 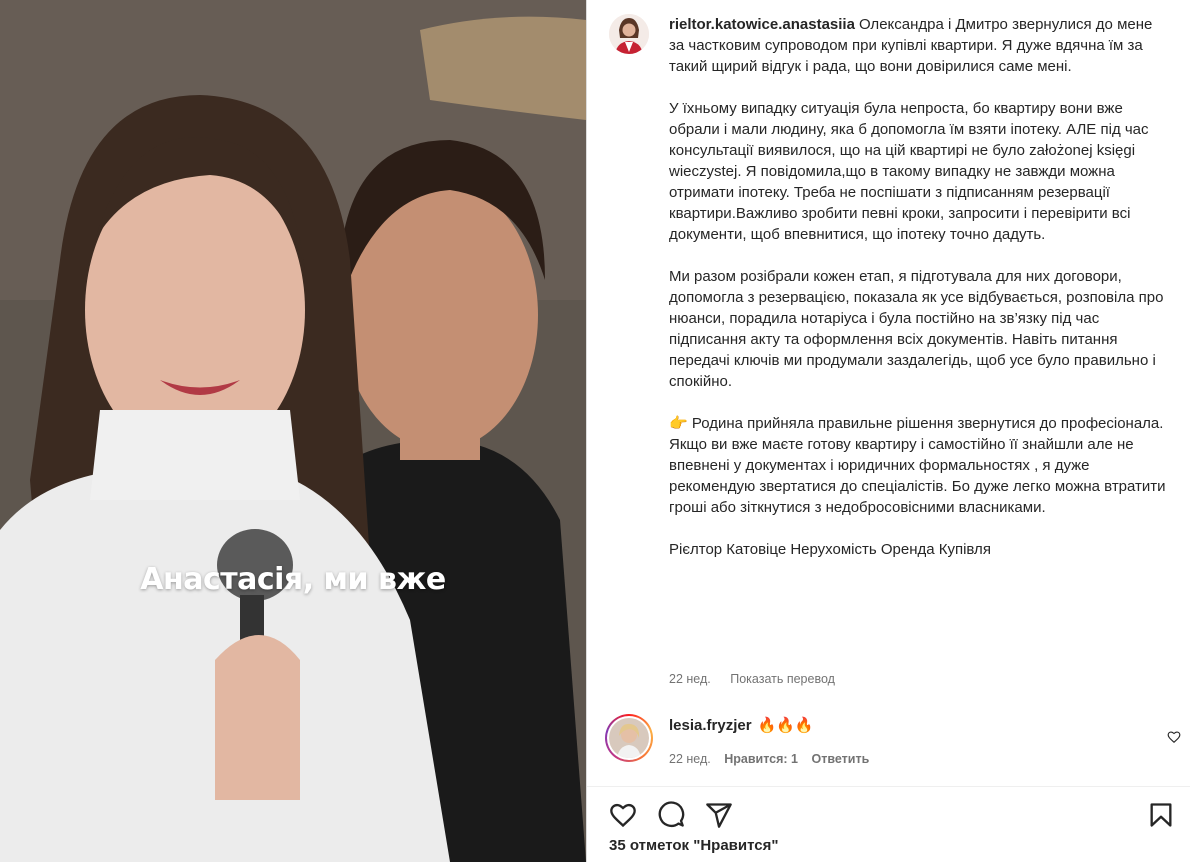 What do you see at coordinates (293, 579) in the screenshot?
I see `video-caption-overlay: Анастасія, ми вже` at bounding box center [293, 579].